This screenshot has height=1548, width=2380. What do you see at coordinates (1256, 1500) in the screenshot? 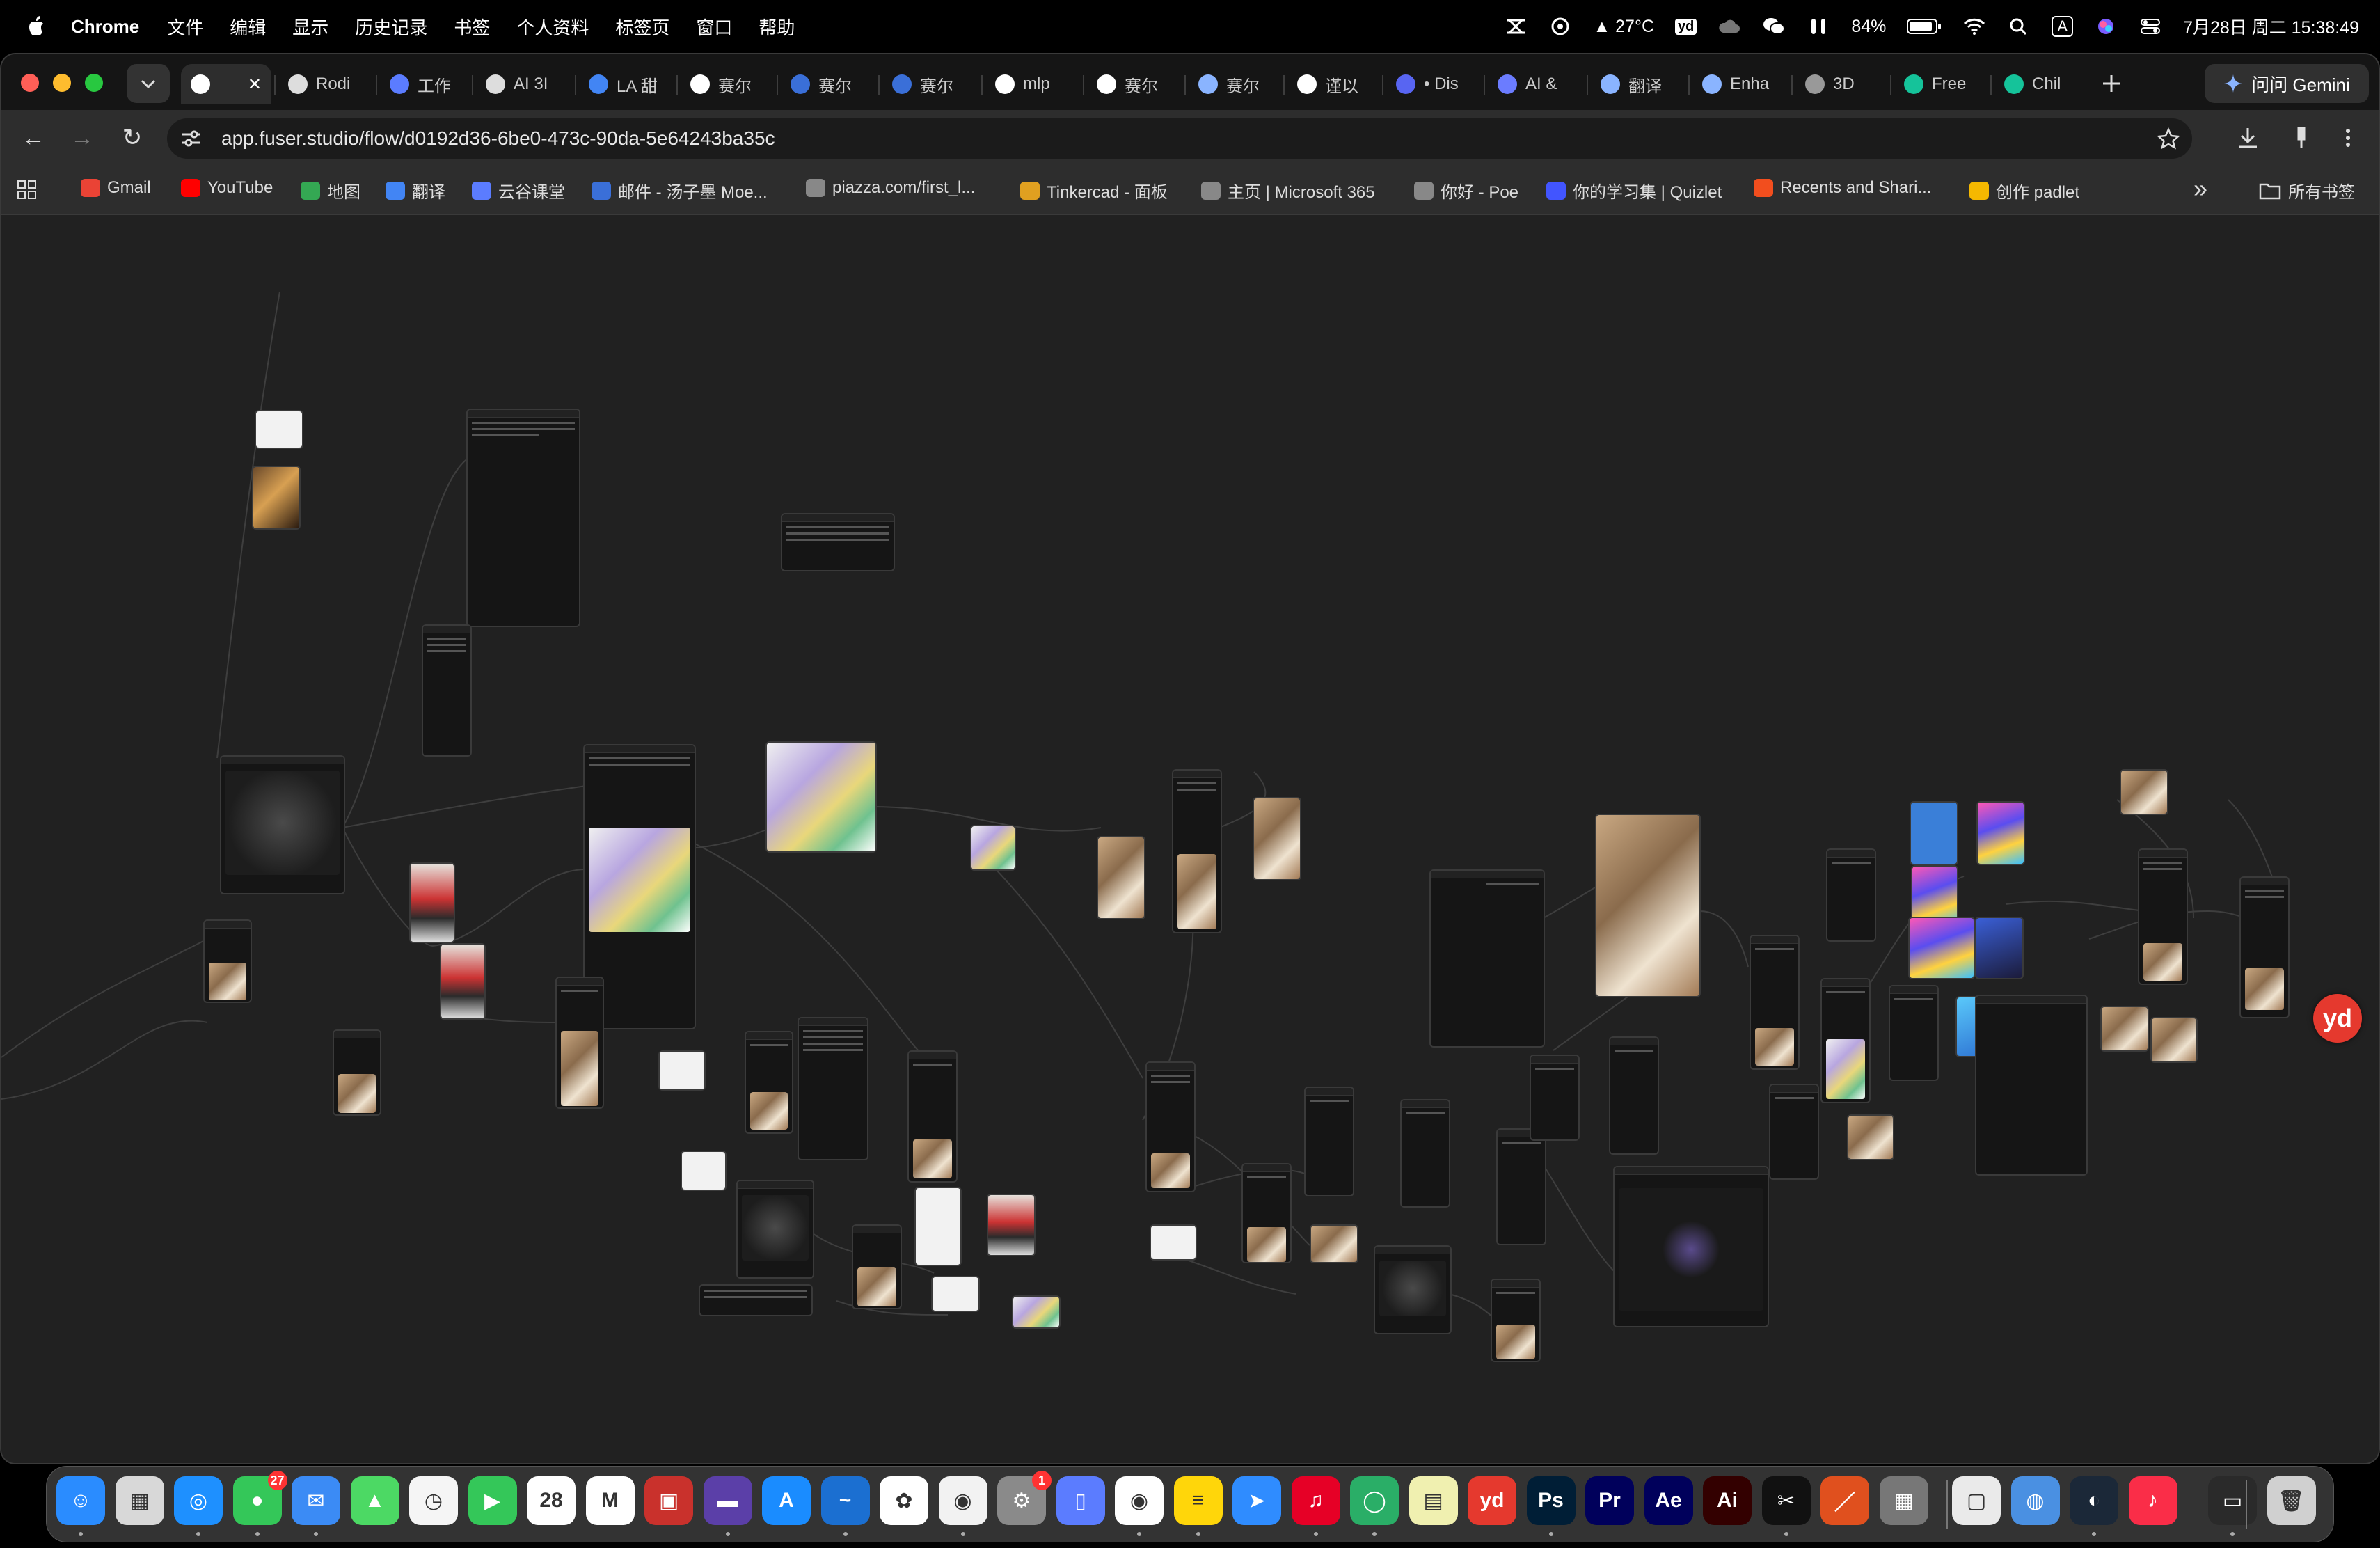
I see `dock-paper-plane-icon: ➤` at bounding box center [1256, 1500].